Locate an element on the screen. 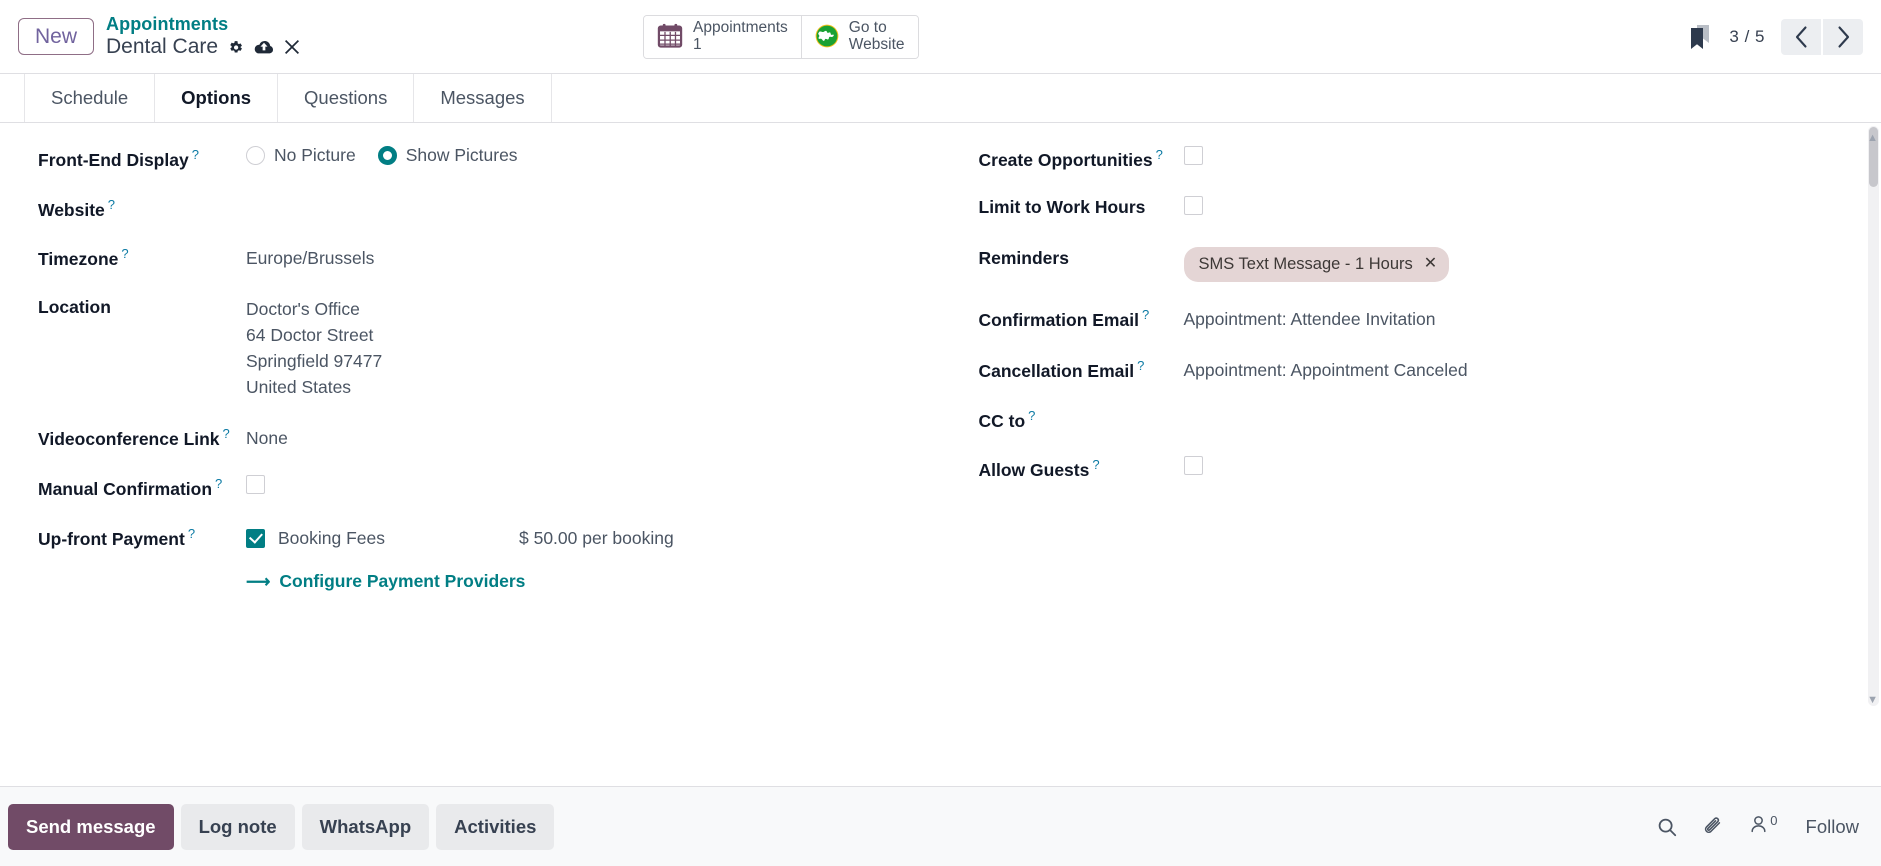 The width and height of the screenshot is (1881, 866). booking-fees-left: Booking Fees is located at coordinates (382, 538).